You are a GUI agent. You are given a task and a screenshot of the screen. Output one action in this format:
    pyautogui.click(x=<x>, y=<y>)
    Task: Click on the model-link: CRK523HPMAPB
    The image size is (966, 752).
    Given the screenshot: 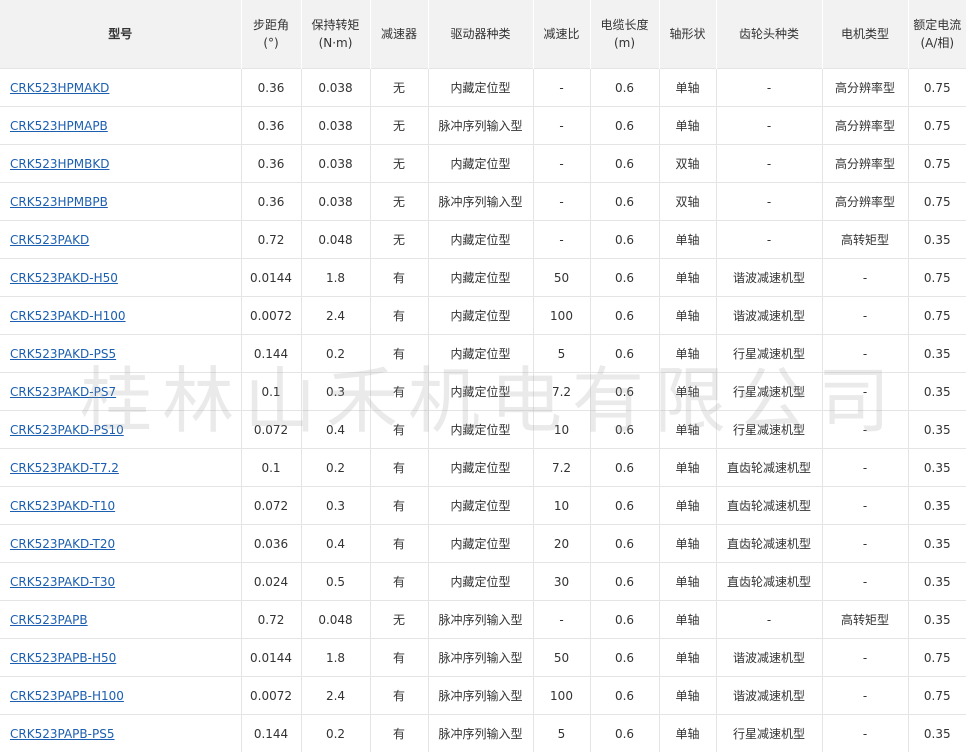 What is the action you would take?
    pyautogui.click(x=59, y=126)
    